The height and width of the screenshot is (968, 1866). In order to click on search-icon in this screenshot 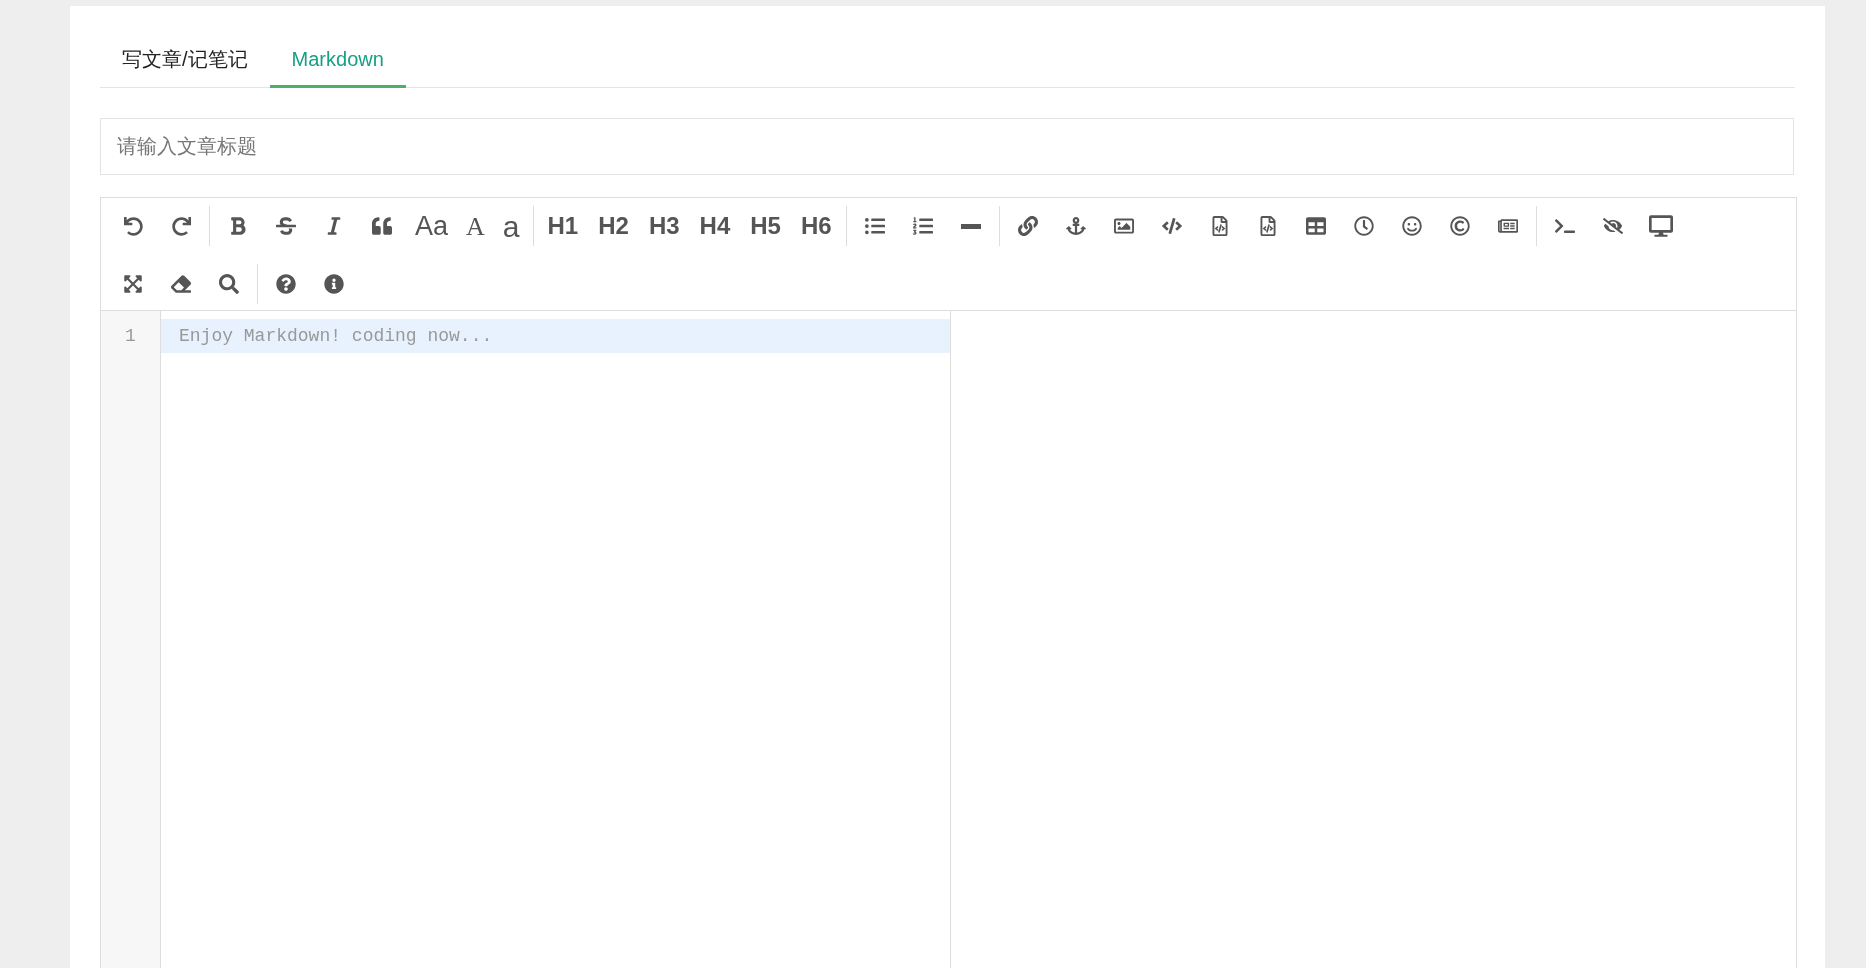, I will do `click(229, 284)`.